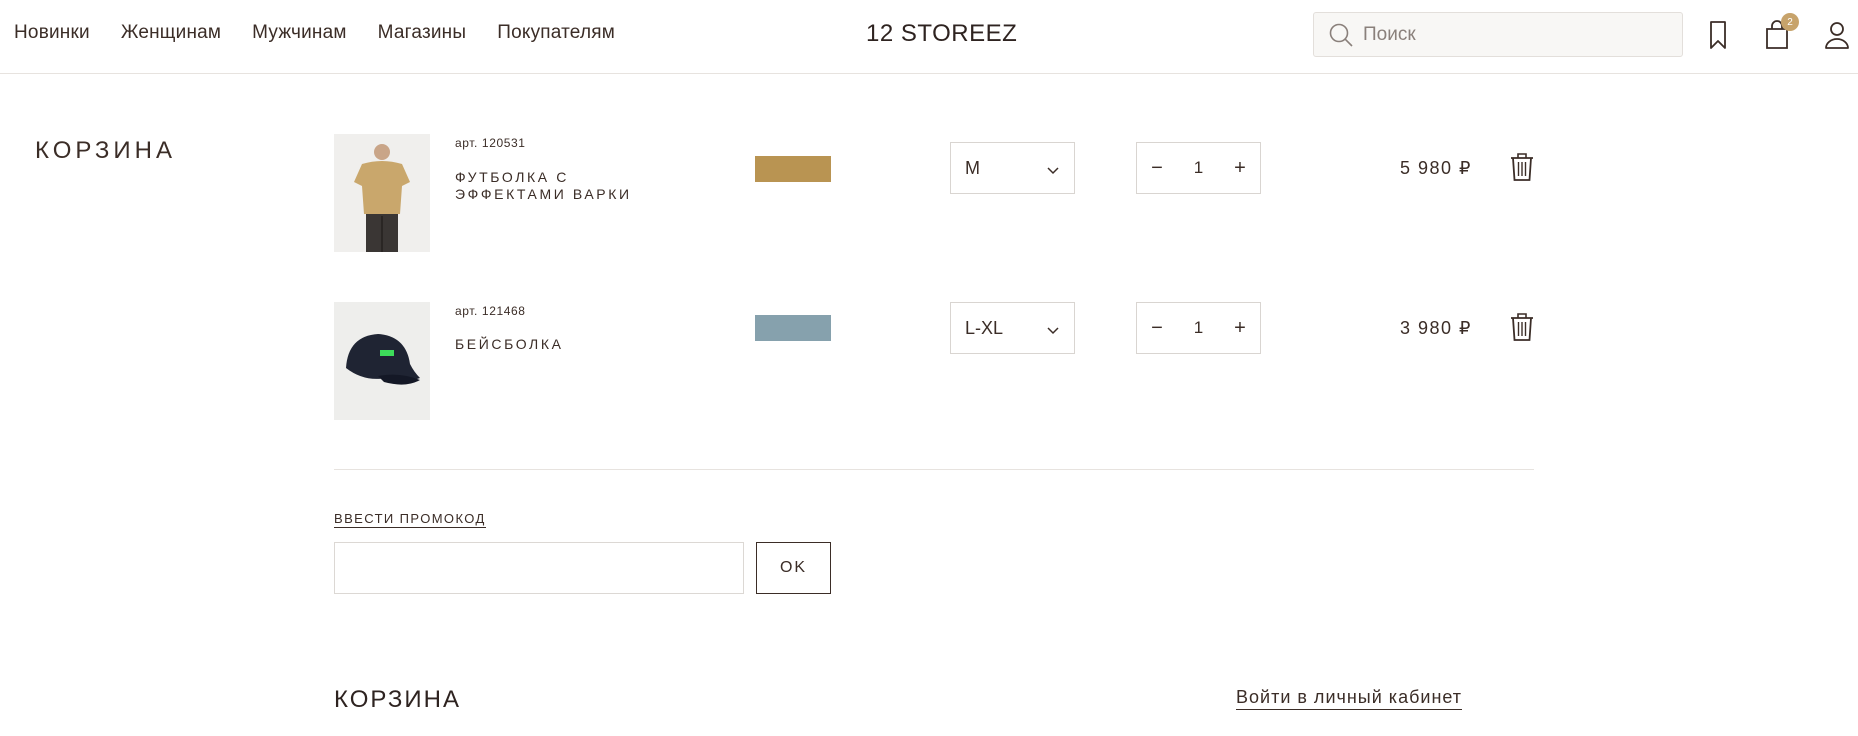  I want to click on divider, so click(934, 469).